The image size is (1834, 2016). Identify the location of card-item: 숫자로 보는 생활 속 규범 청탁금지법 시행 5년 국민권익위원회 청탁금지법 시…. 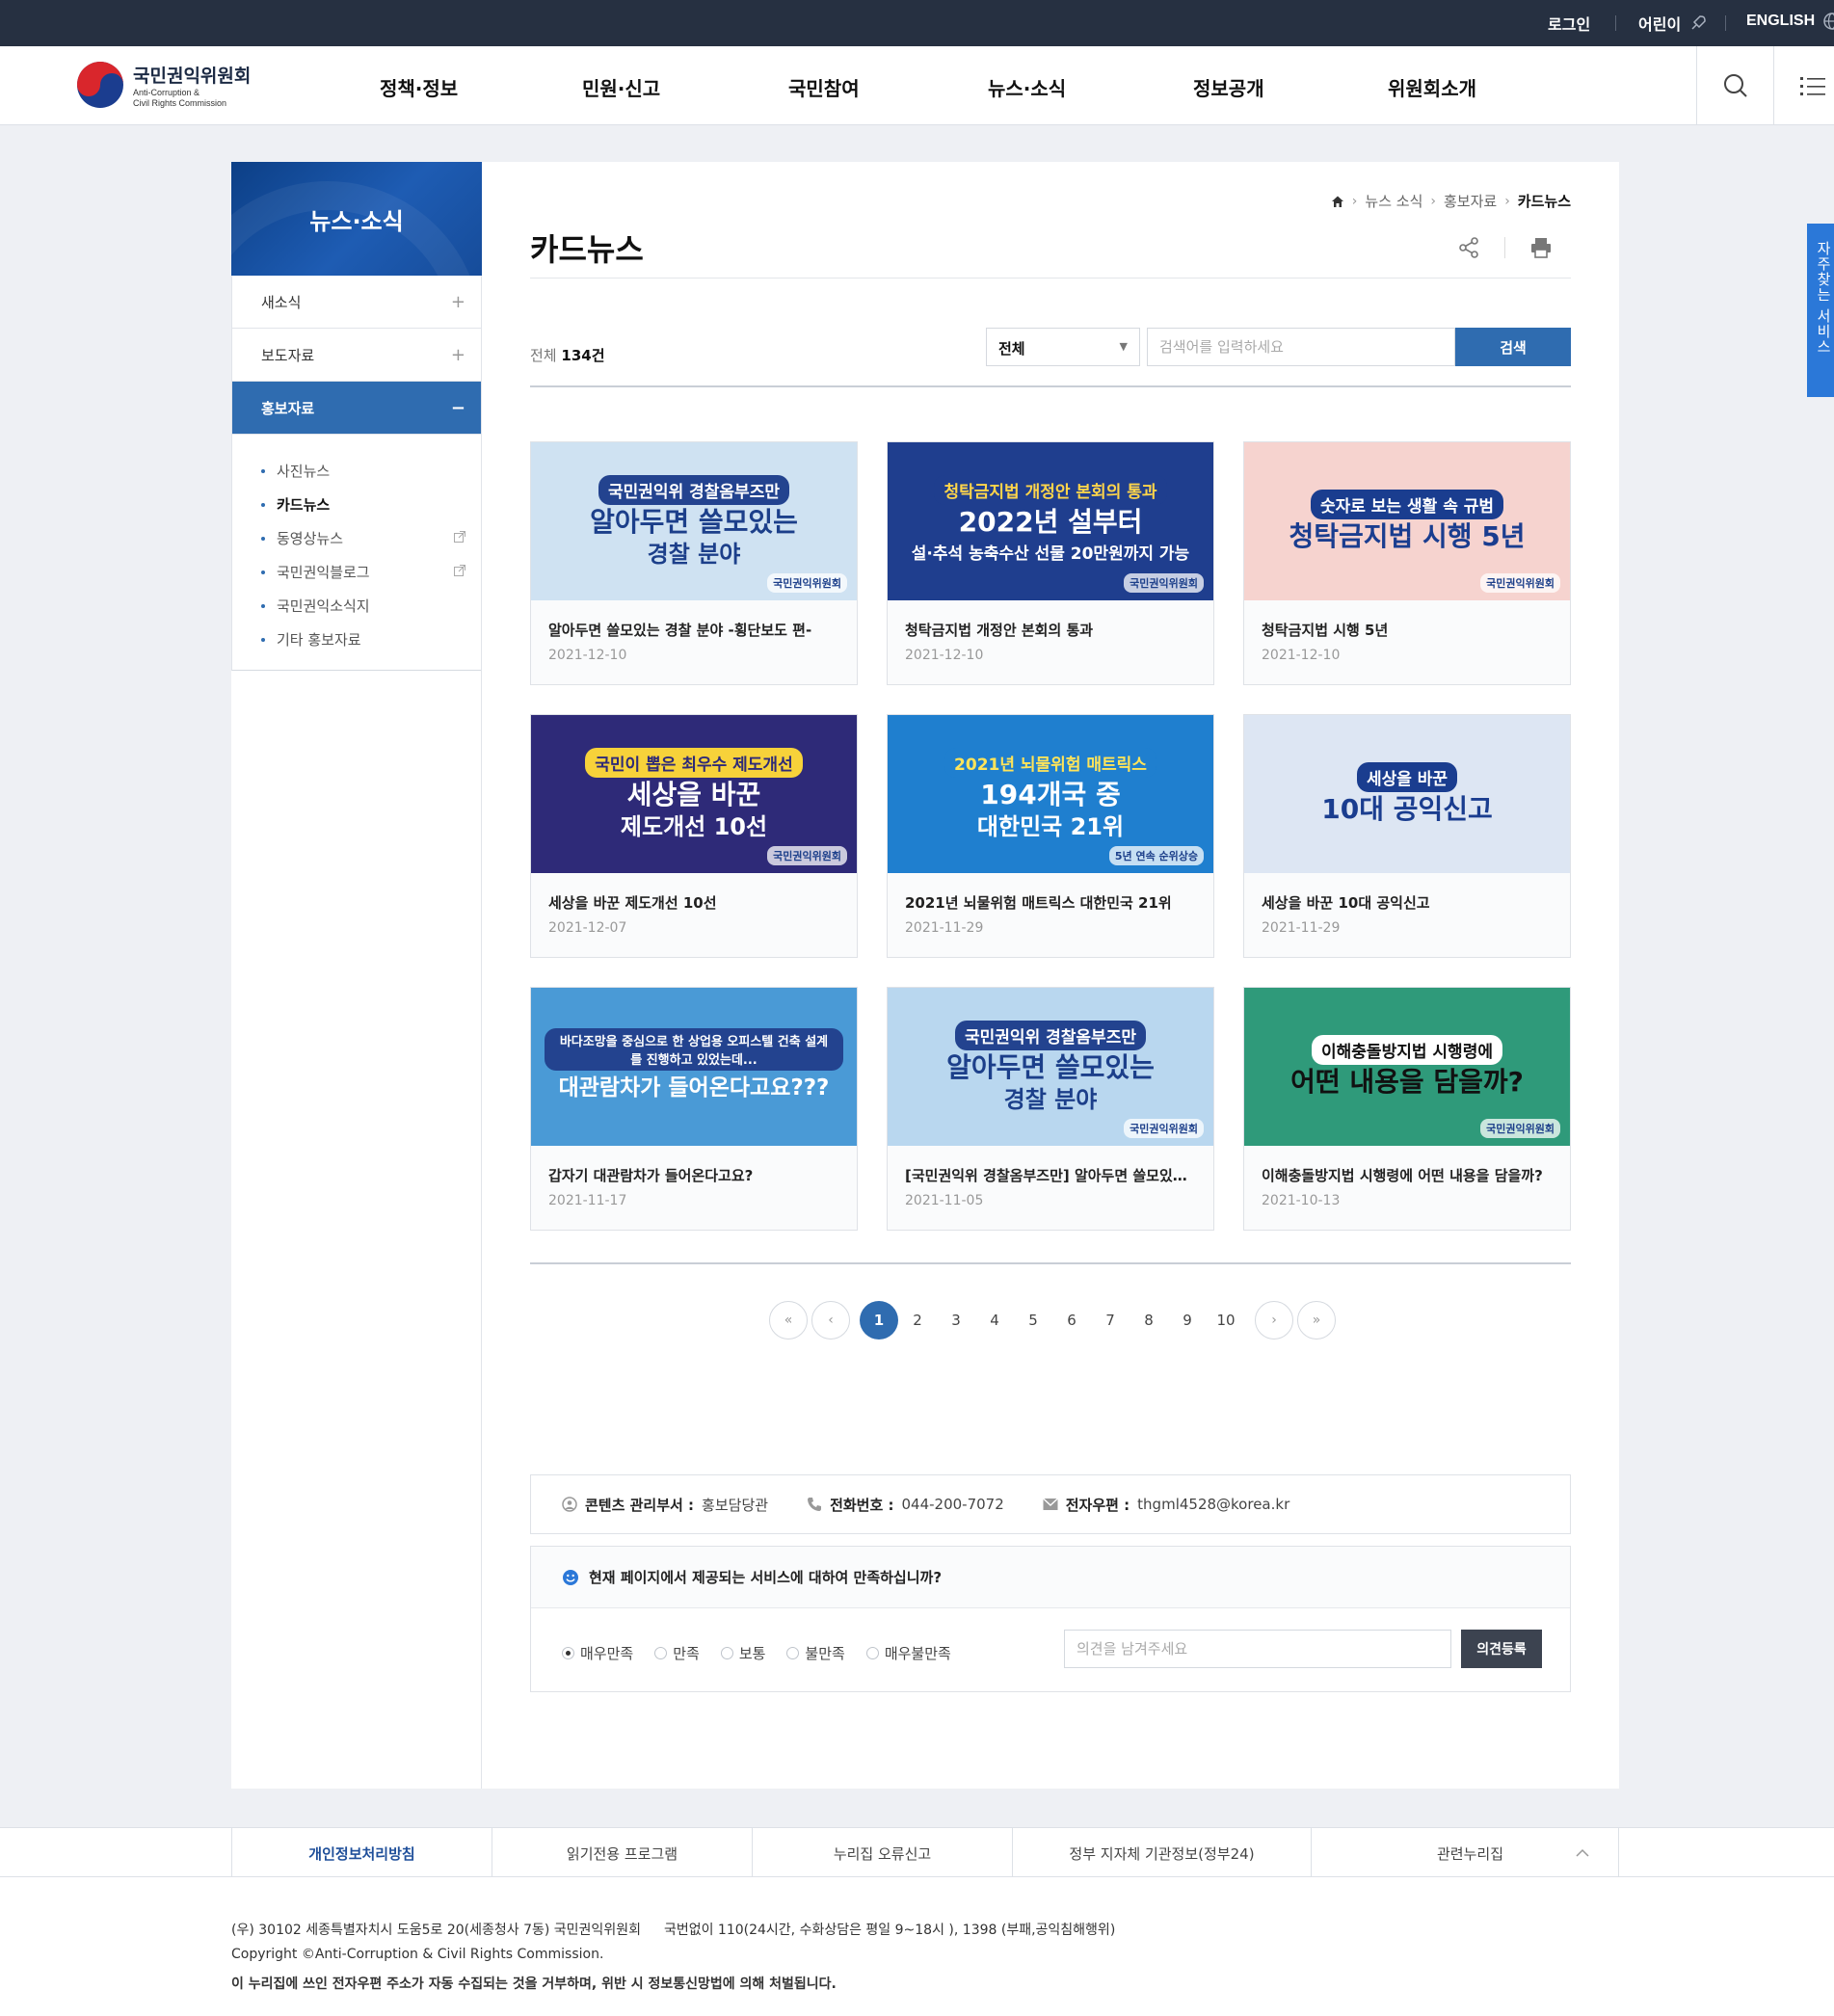
(1407, 563).